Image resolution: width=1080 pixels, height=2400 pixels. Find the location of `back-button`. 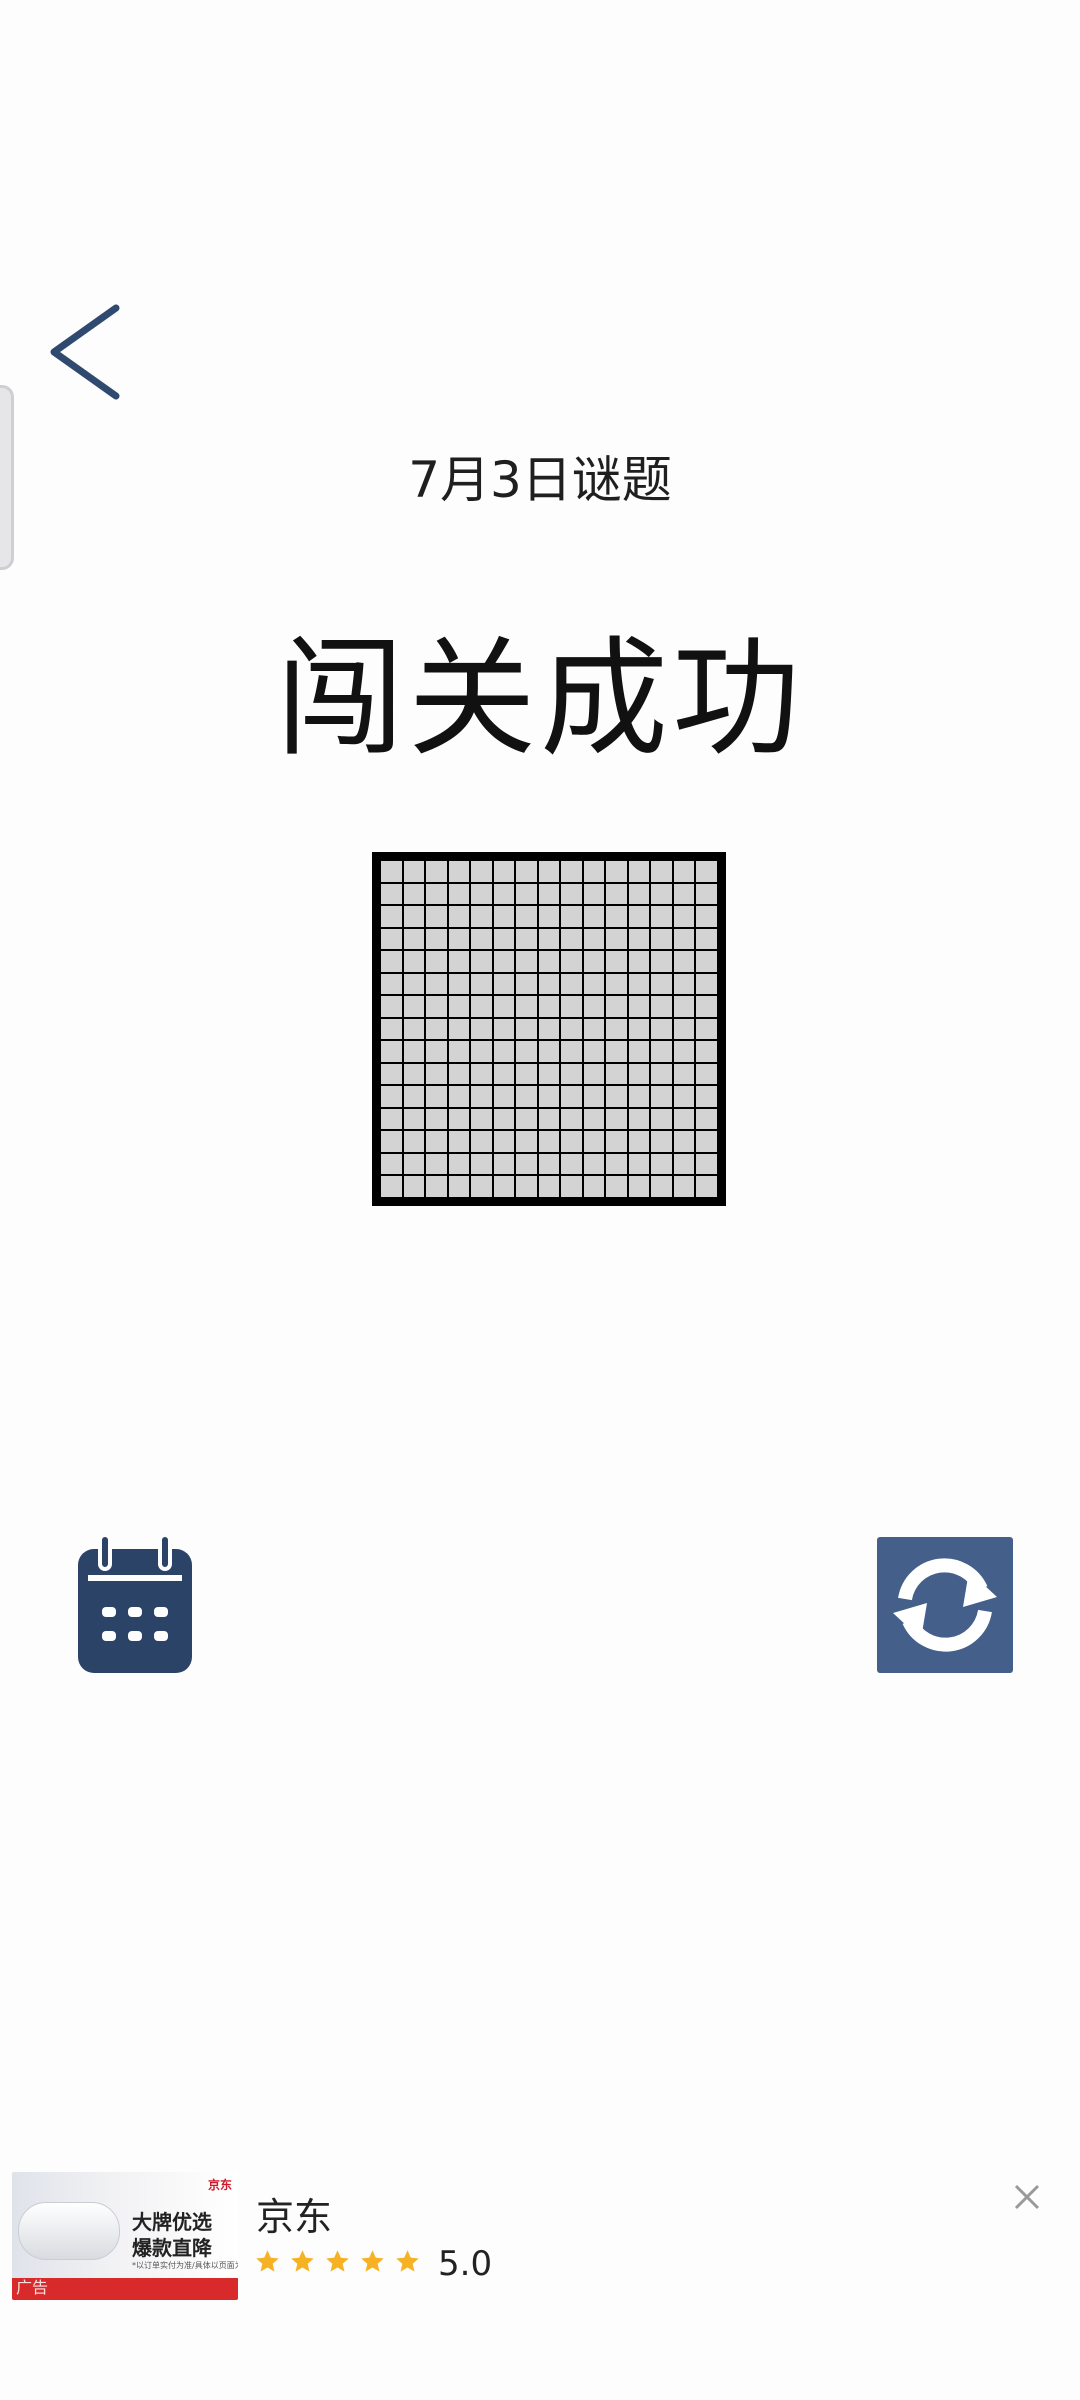

back-button is located at coordinates (85, 355).